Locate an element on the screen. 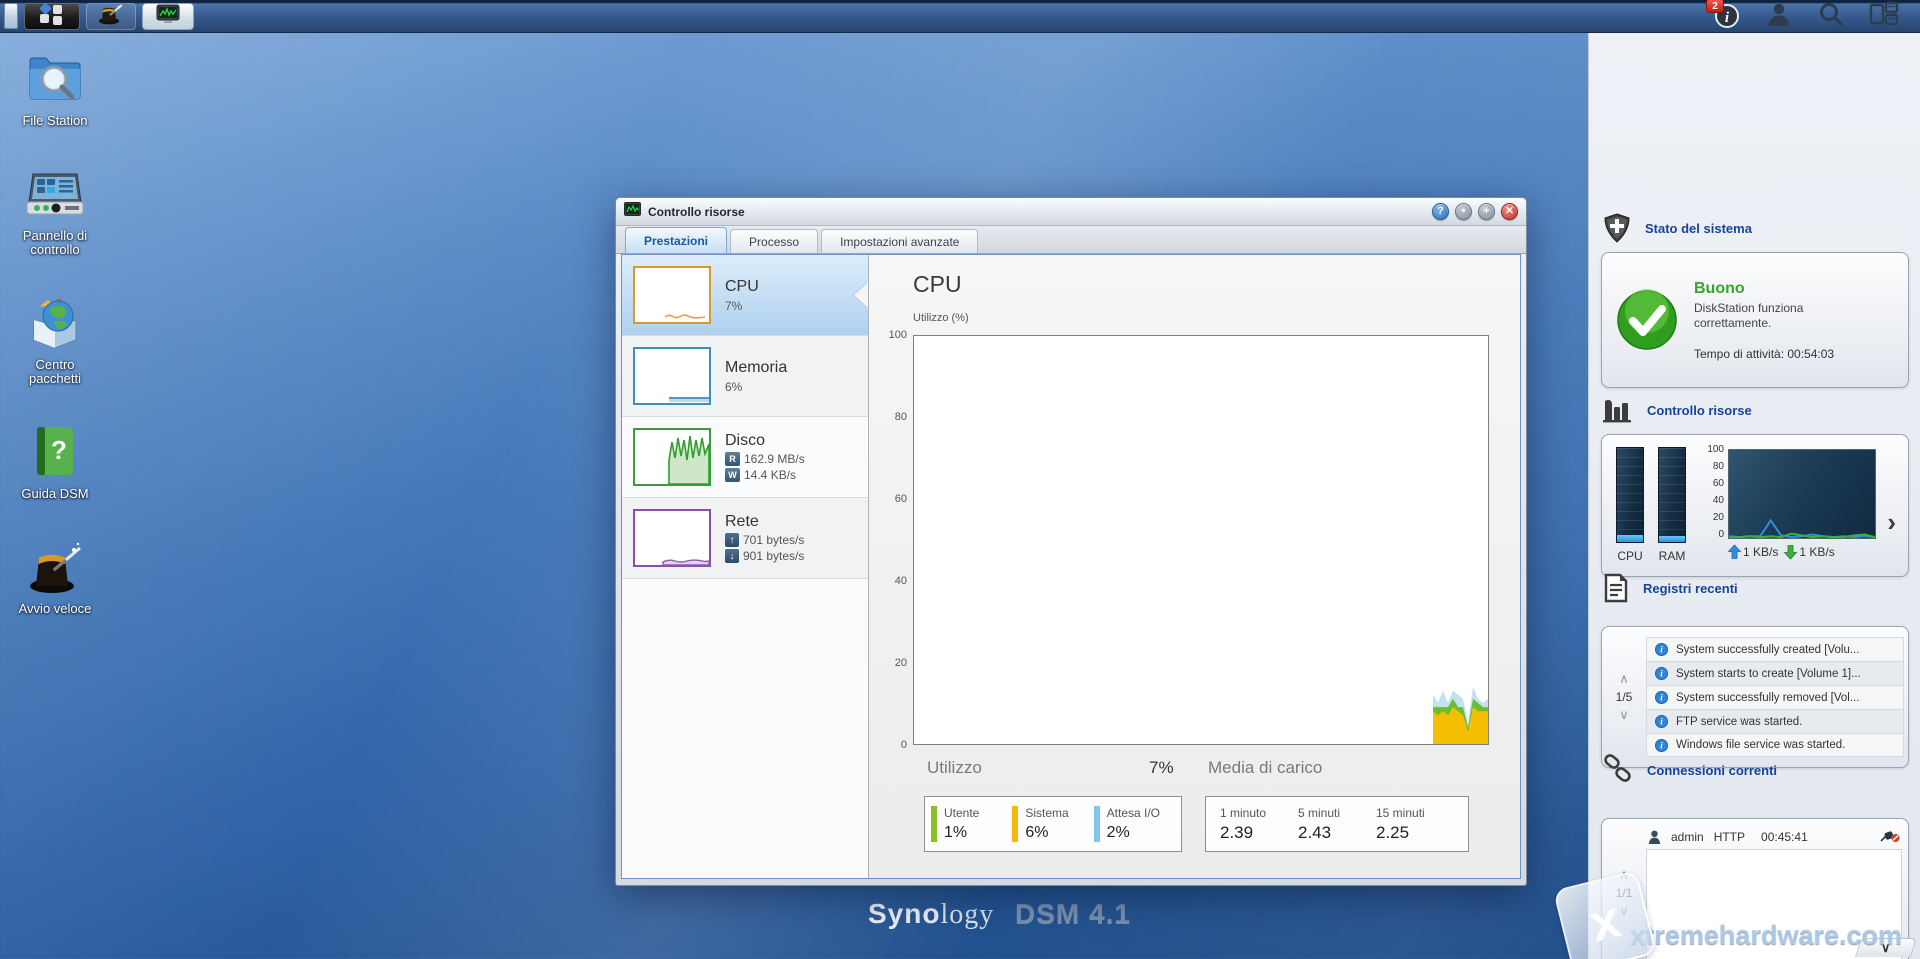  log-text: Windows file service was started. is located at coordinates (1761, 745).